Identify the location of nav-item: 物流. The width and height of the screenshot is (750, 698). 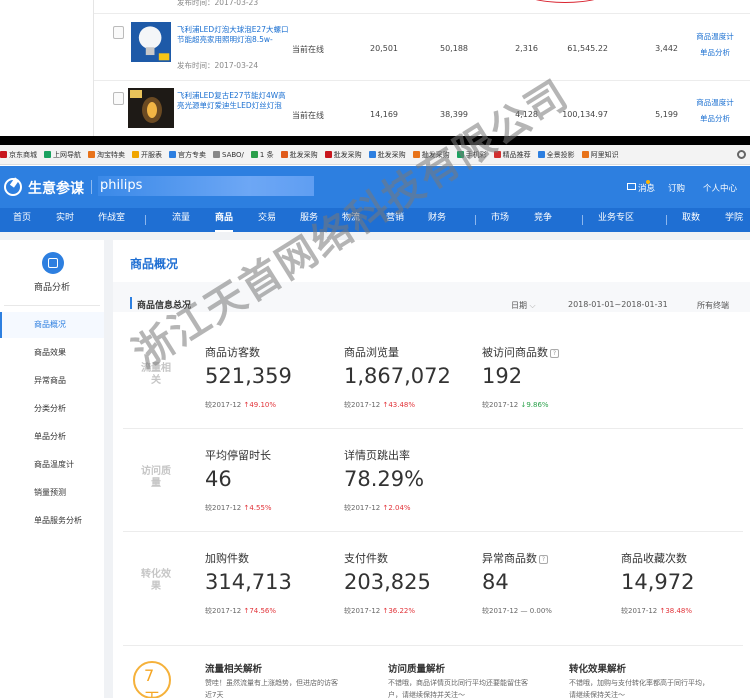
(351, 220).